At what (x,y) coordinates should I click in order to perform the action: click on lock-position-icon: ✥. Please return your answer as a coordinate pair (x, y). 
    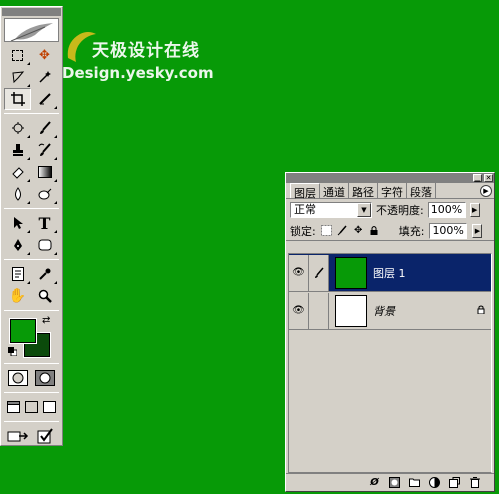
    Looking at the image, I should click on (358, 230).